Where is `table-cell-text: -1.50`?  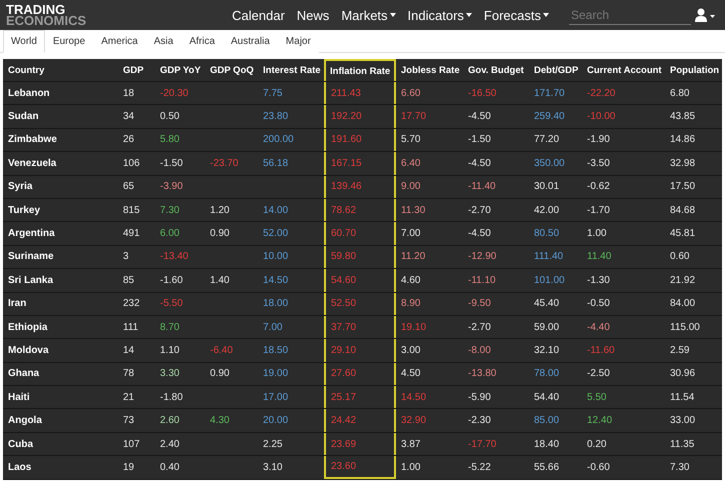
table-cell-text: -1.50 is located at coordinates (171, 163).